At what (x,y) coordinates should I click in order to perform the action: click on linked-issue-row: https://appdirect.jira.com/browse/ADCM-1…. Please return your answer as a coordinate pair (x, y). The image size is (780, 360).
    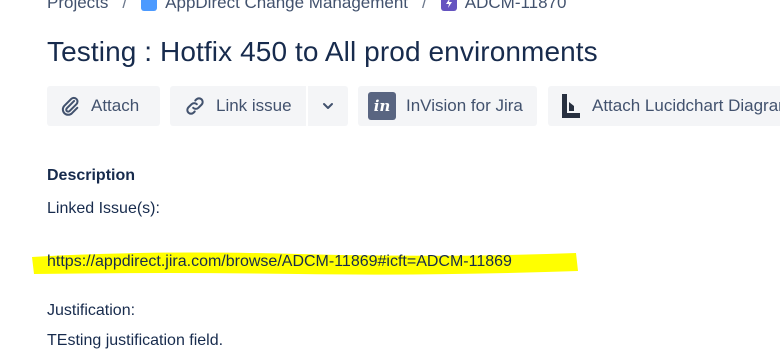
    Looking at the image, I should click on (279, 262).